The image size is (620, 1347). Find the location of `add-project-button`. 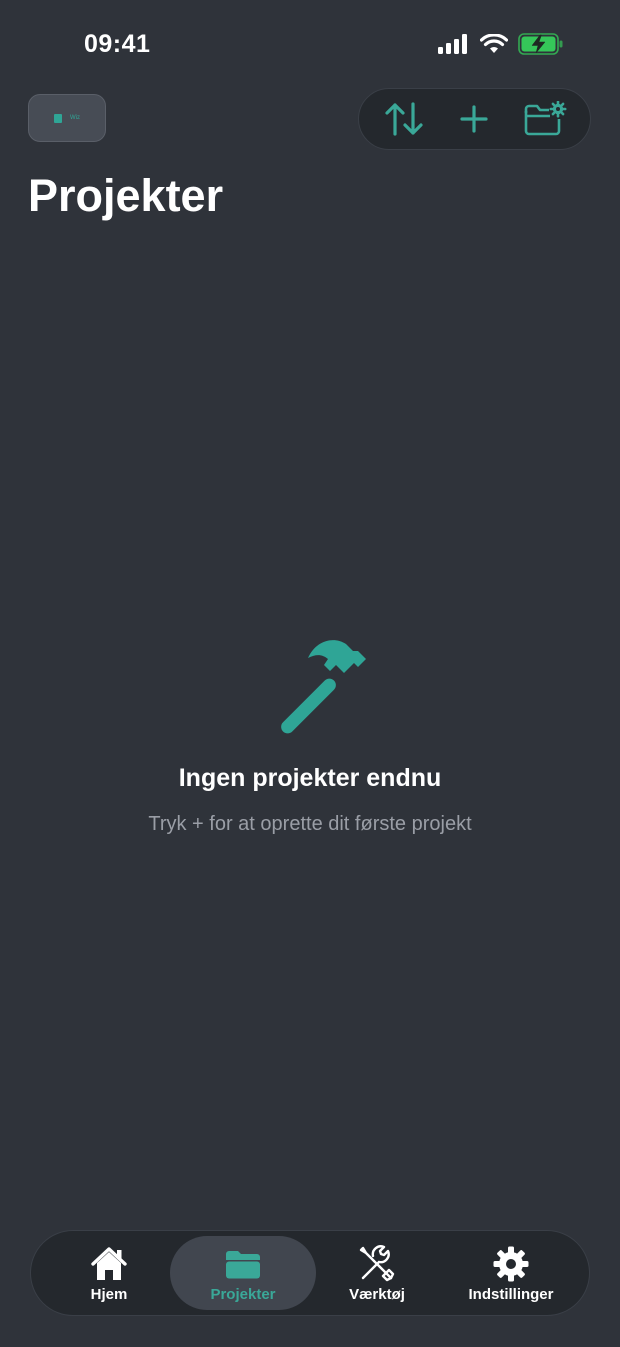

add-project-button is located at coordinates (474, 119).